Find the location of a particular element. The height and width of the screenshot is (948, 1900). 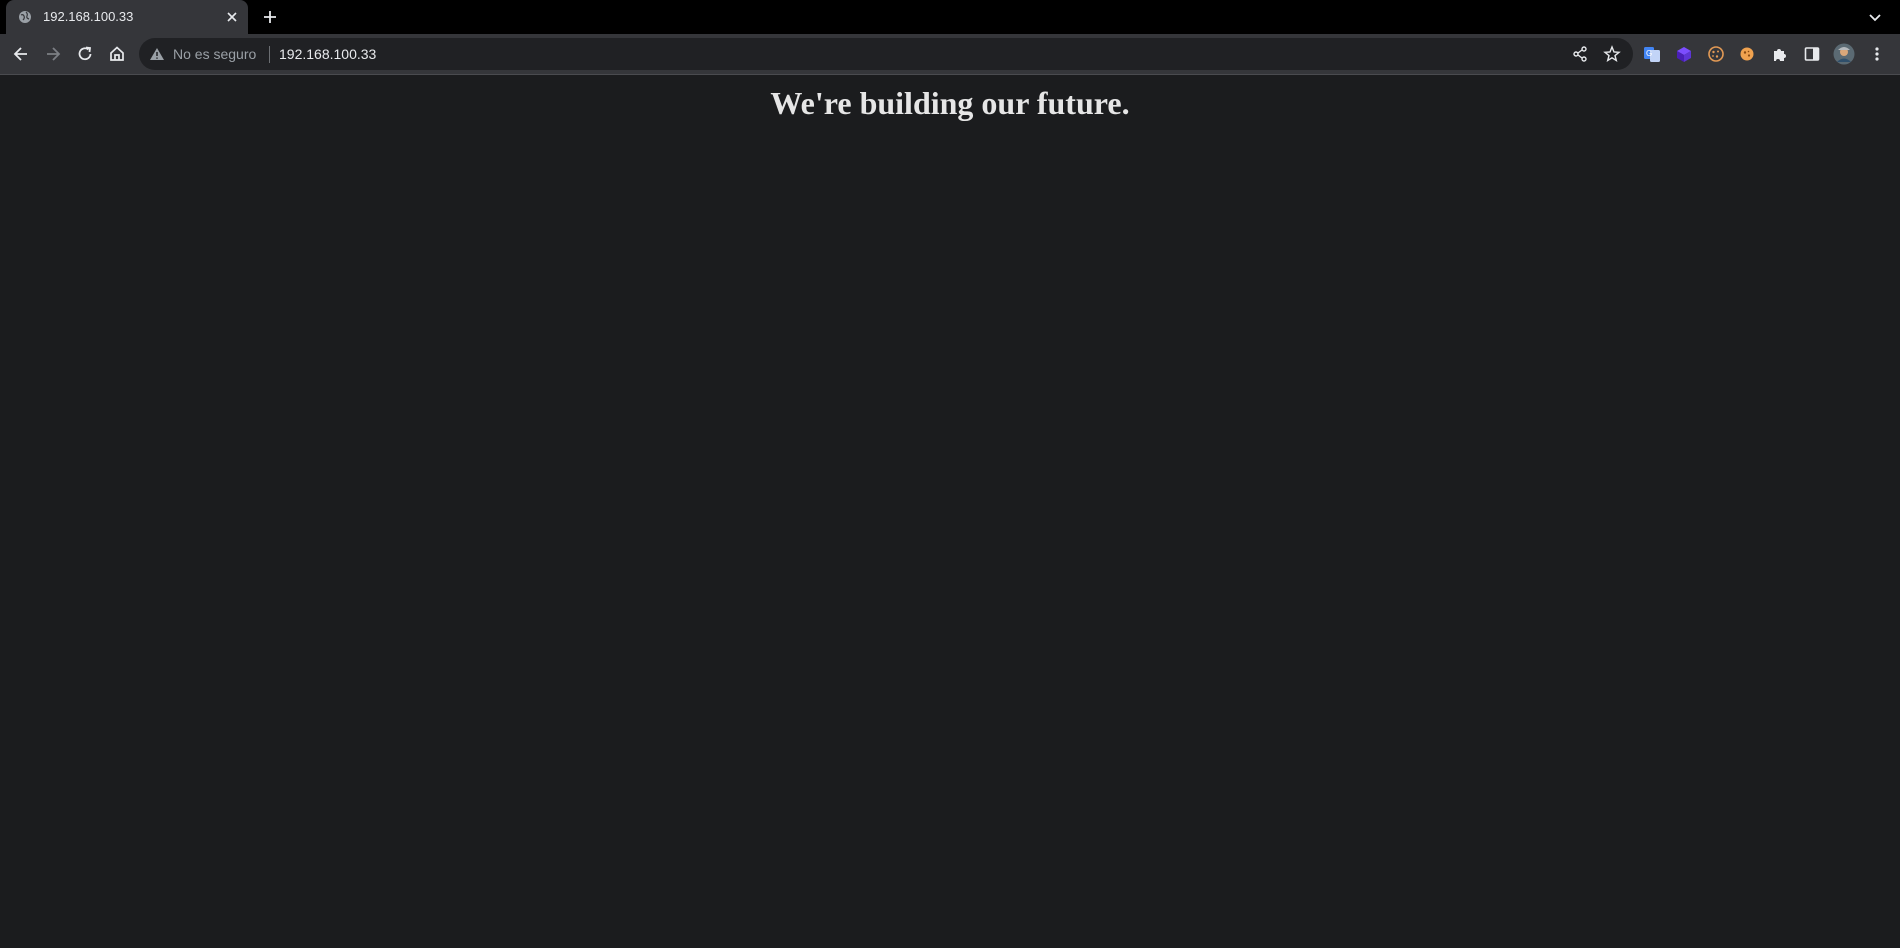

browser-toolbar: No es seguro 192.168.100.33 G is located at coordinates (950, 54).